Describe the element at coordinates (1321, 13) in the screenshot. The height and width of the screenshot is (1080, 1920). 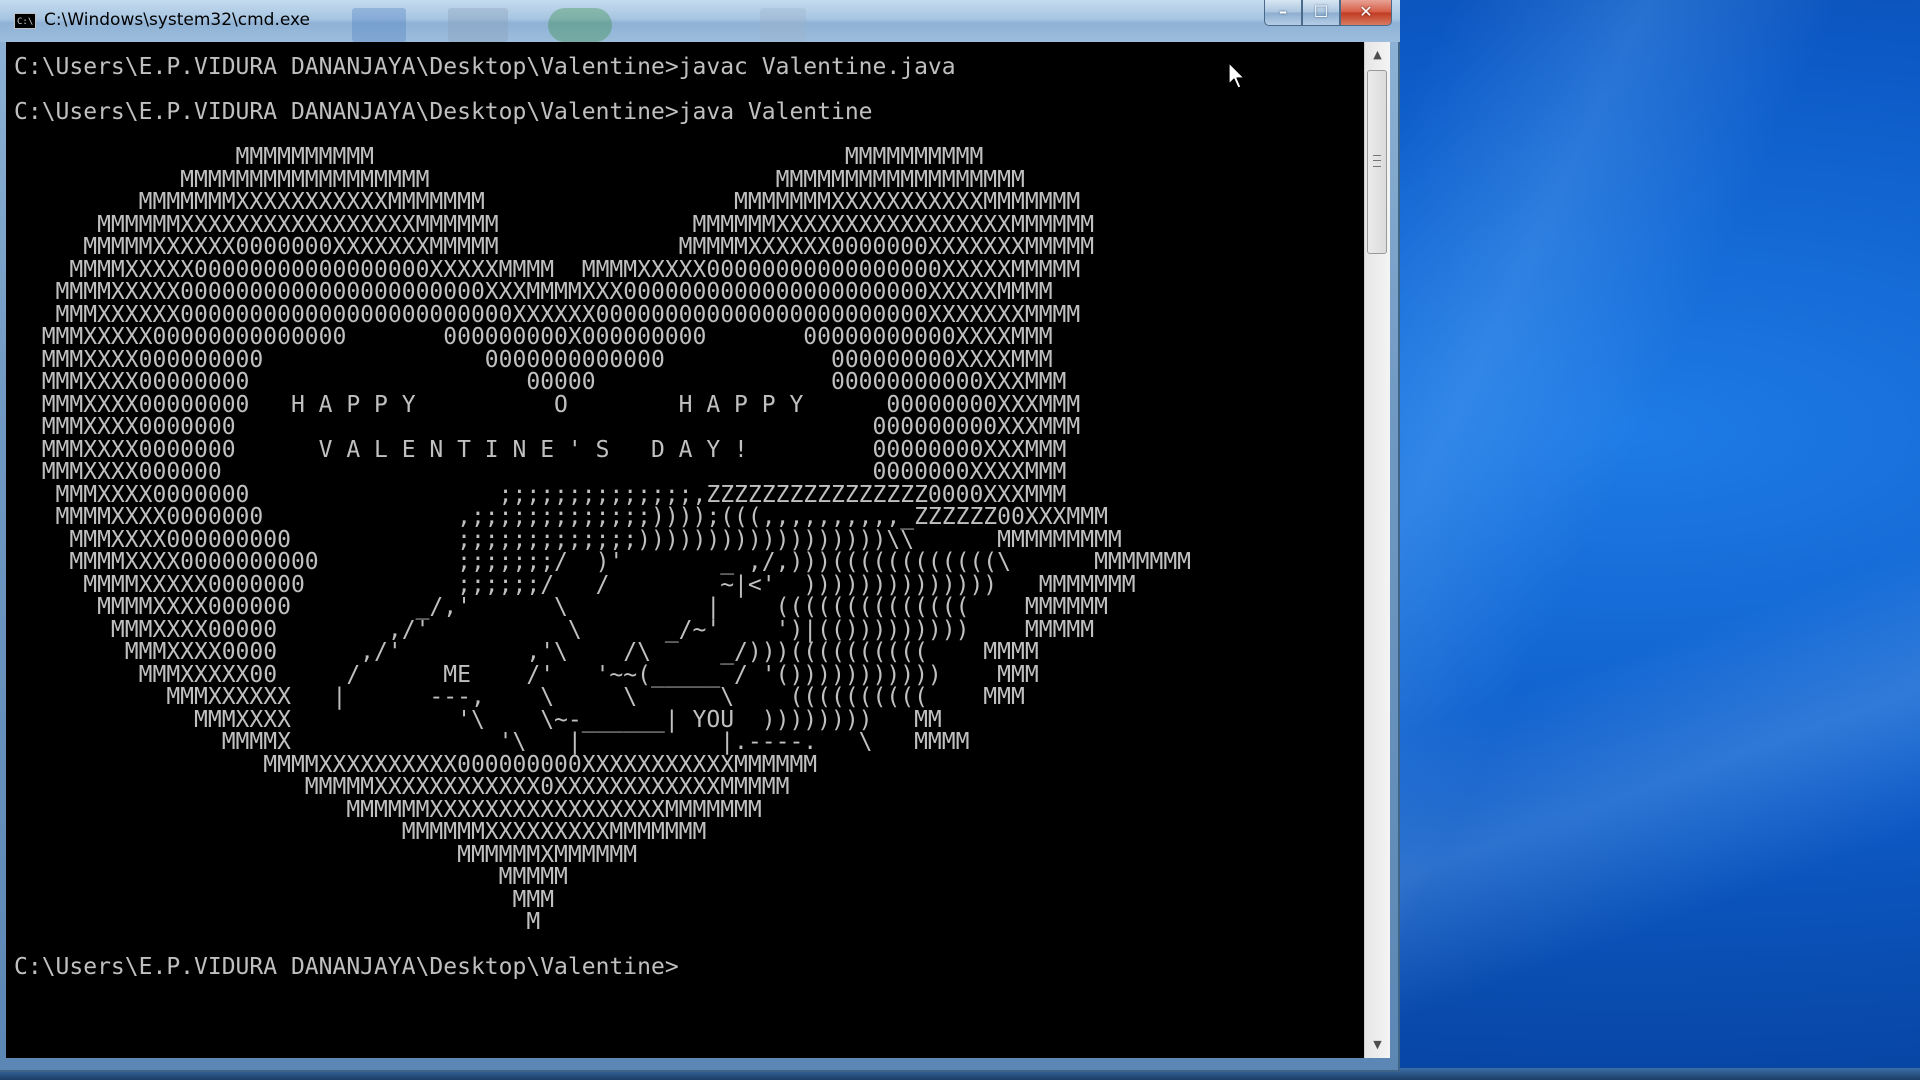
I see `maximize-button: ☐` at that location.